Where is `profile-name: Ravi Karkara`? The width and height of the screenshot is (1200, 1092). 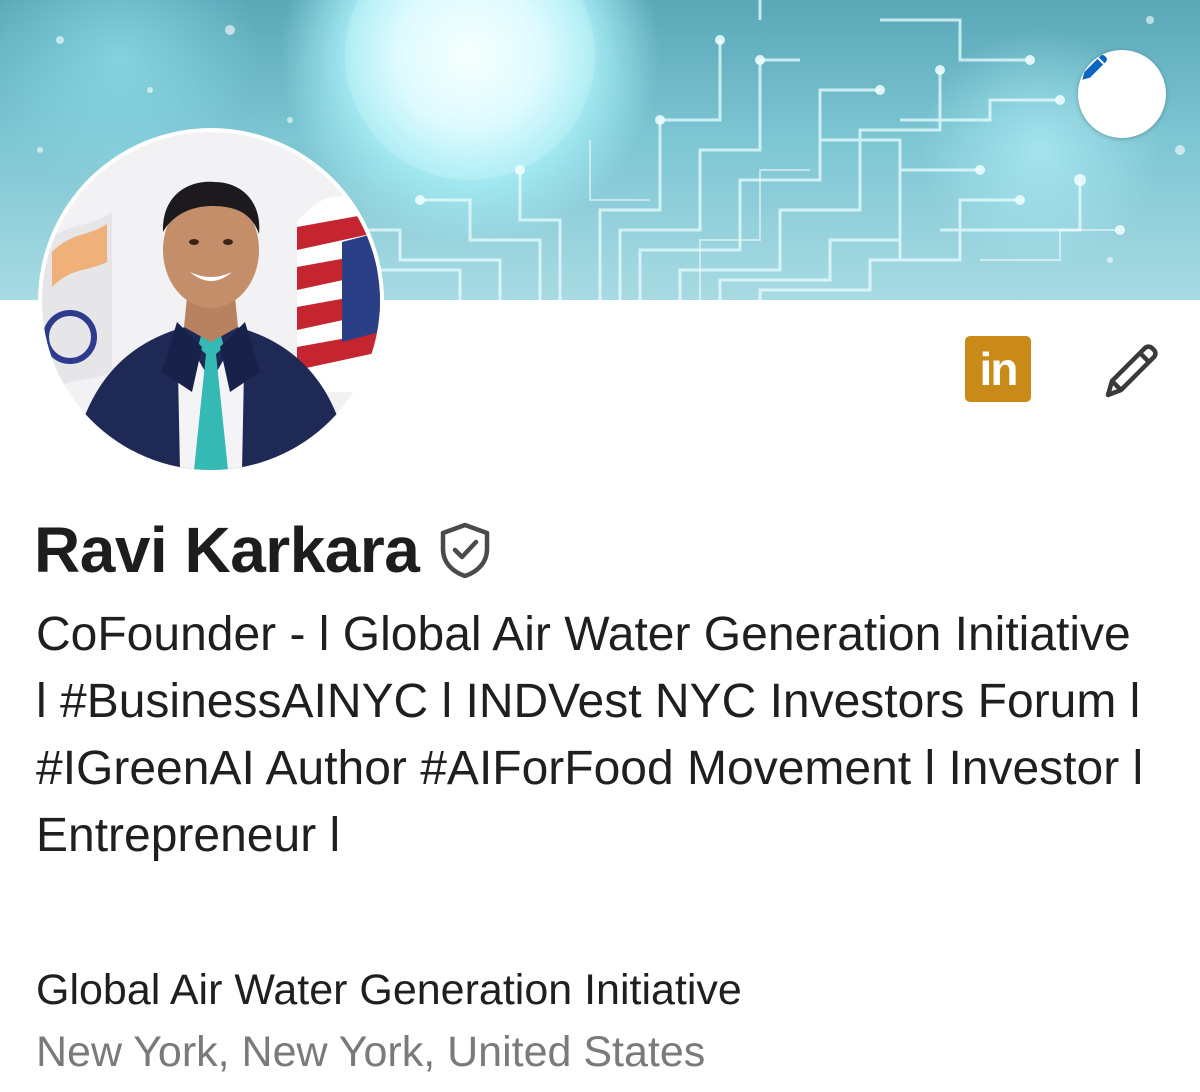
profile-name: Ravi Karkara is located at coordinates (227, 550).